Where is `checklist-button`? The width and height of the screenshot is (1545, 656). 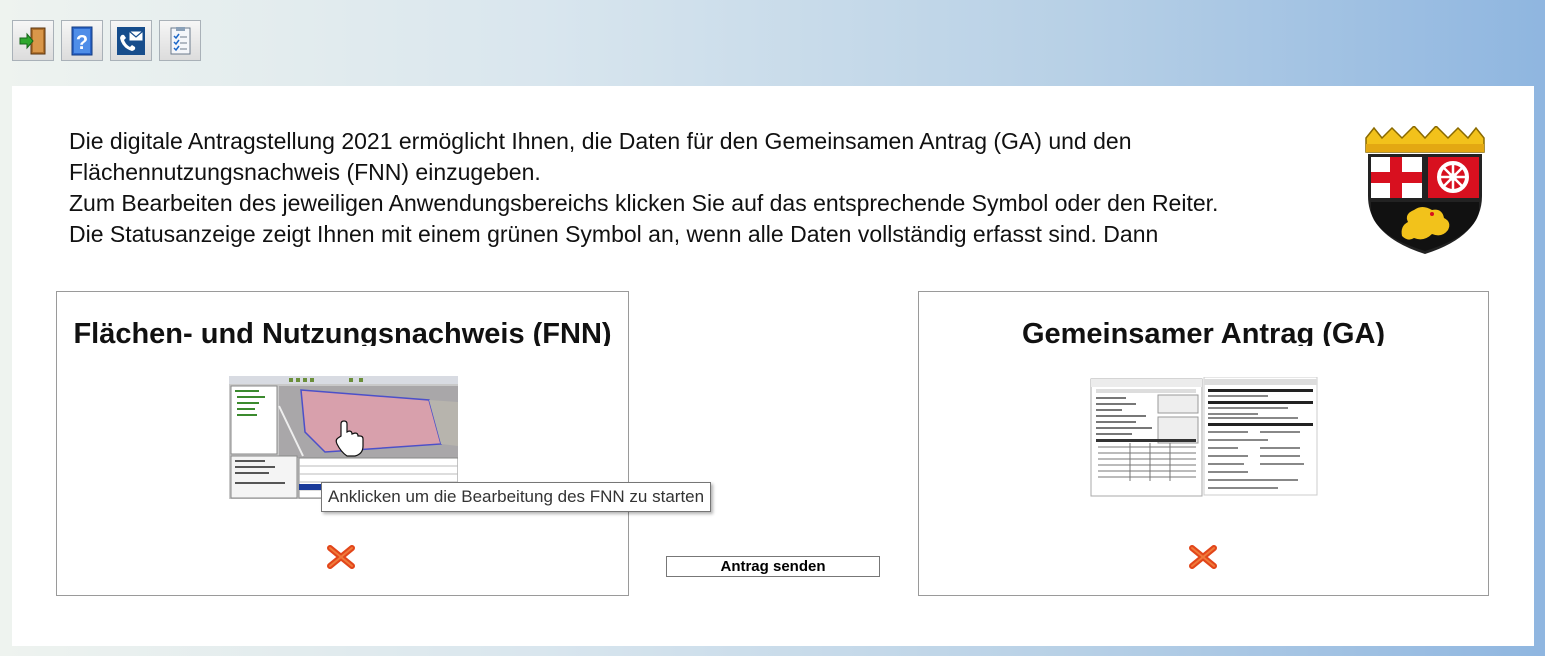
checklist-button is located at coordinates (180, 40).